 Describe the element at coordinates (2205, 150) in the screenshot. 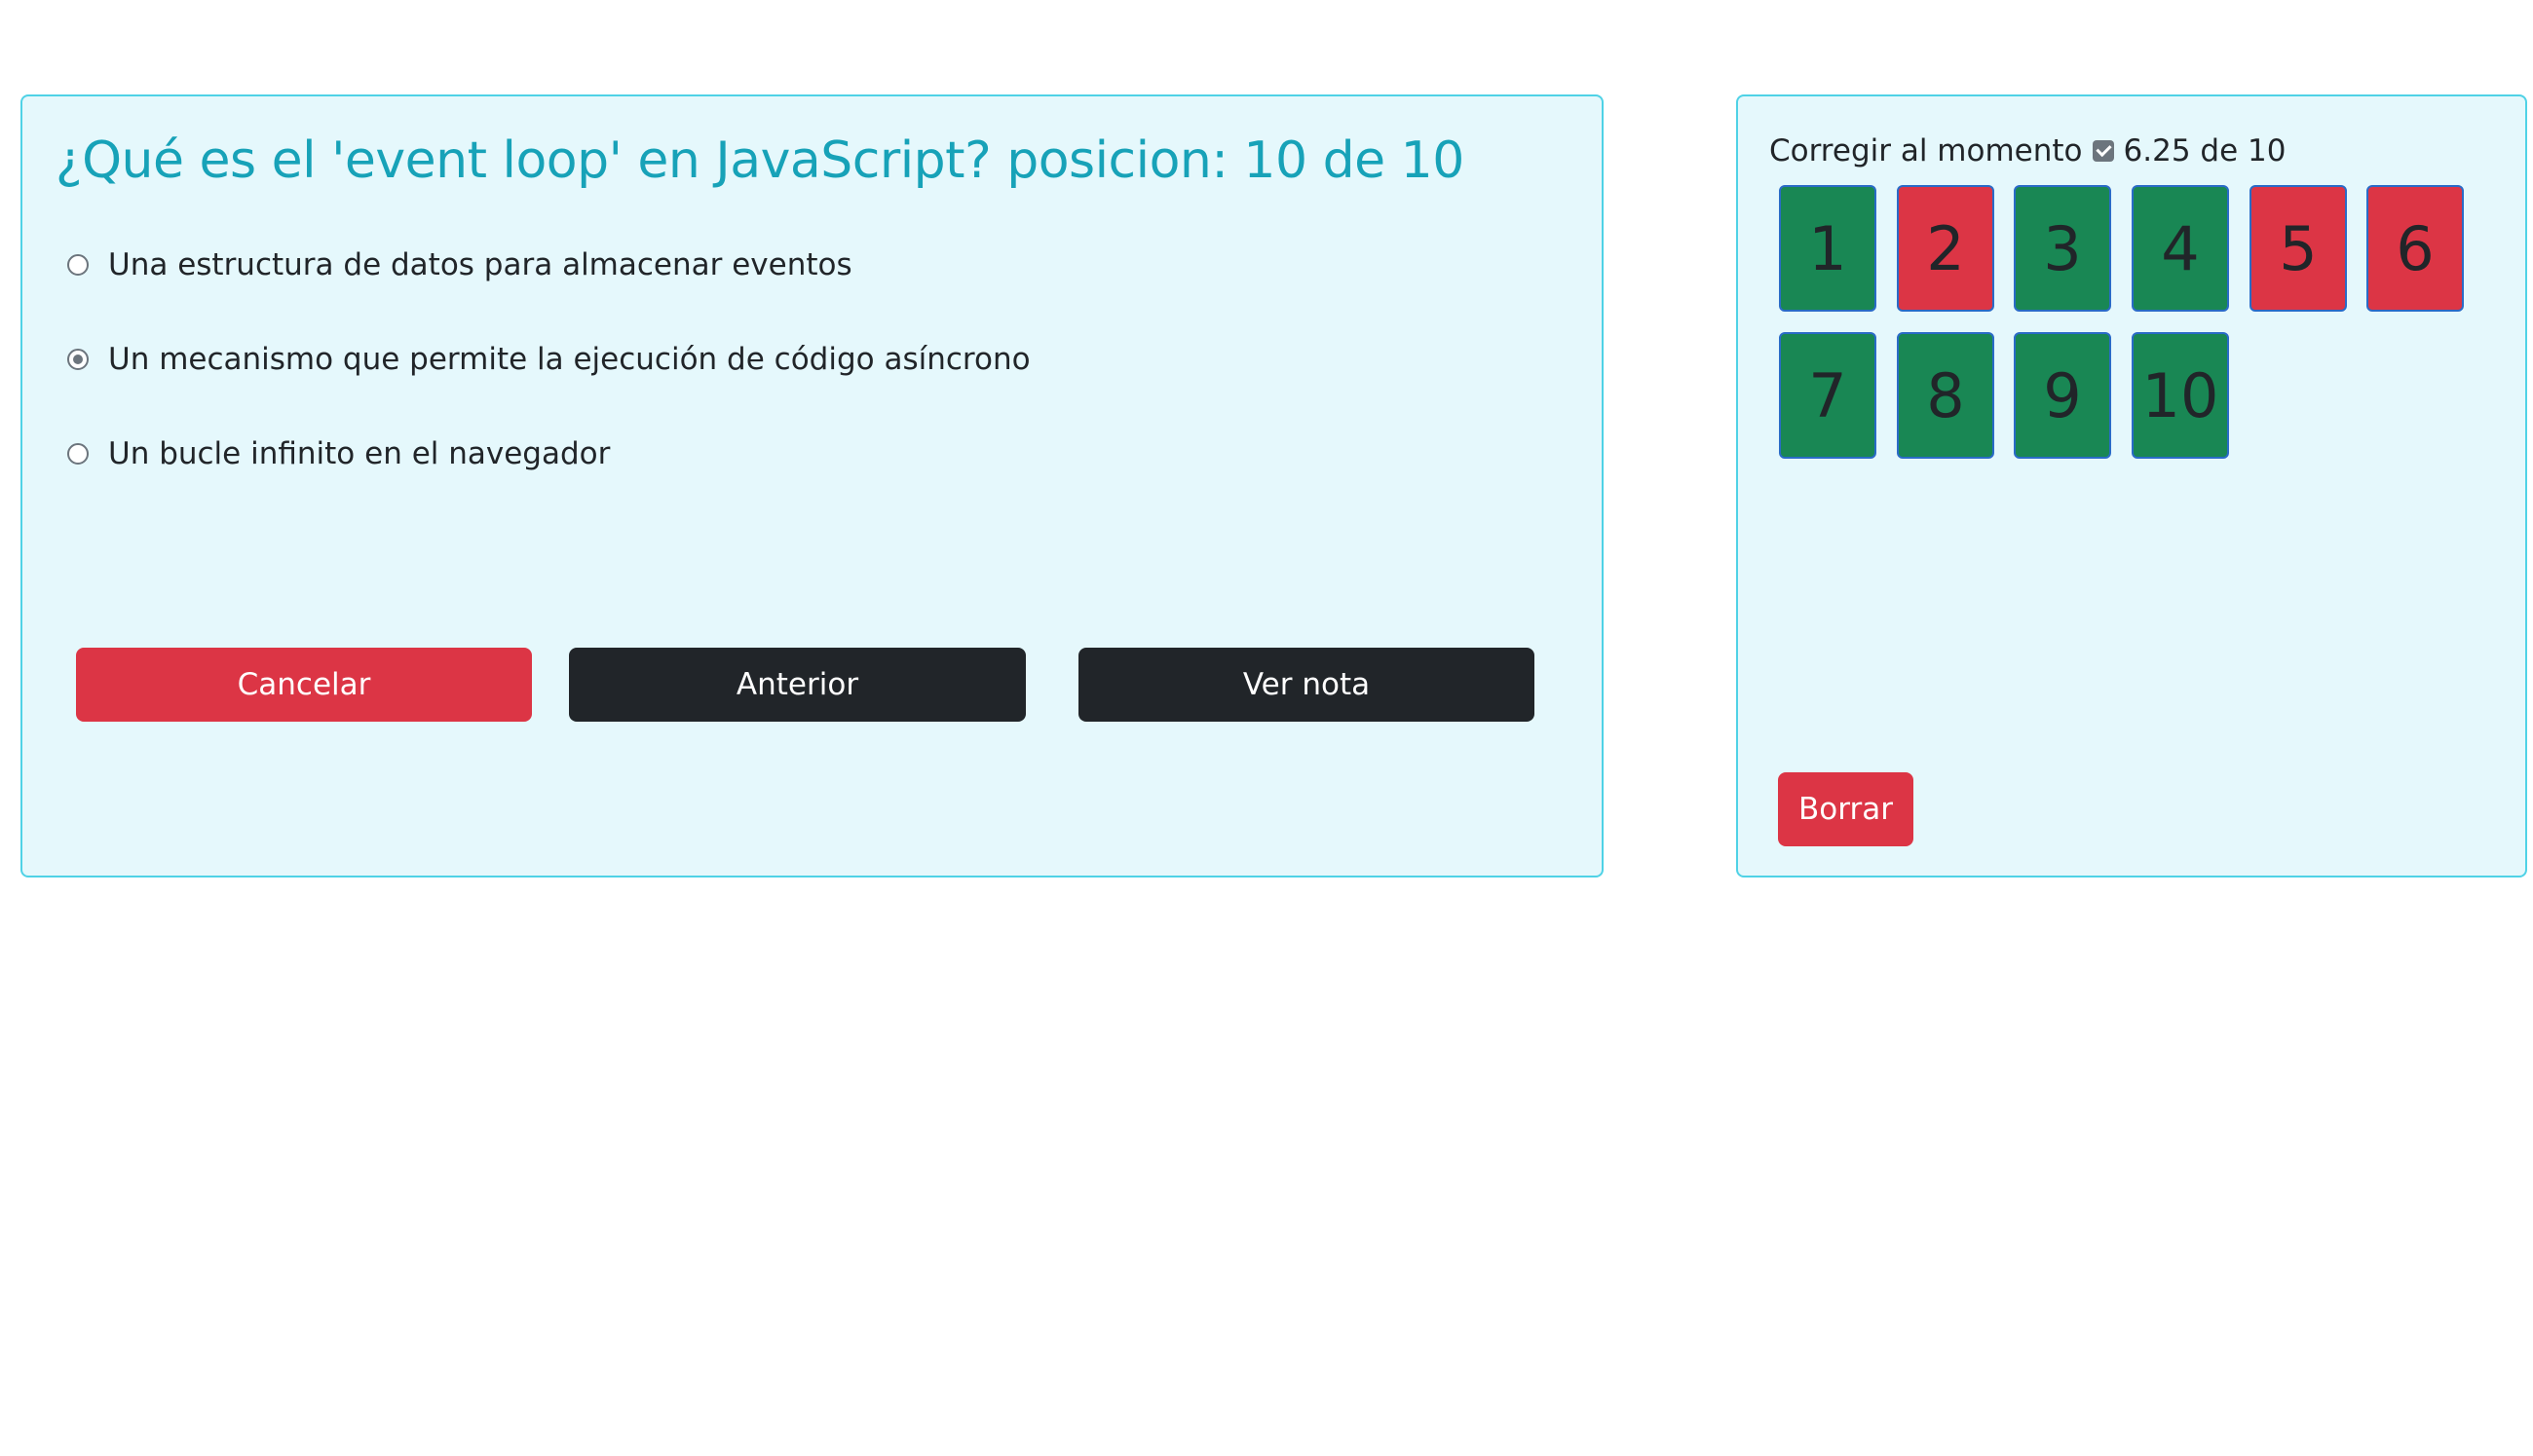

I see `score-text: 6.25 de 10` at that location.